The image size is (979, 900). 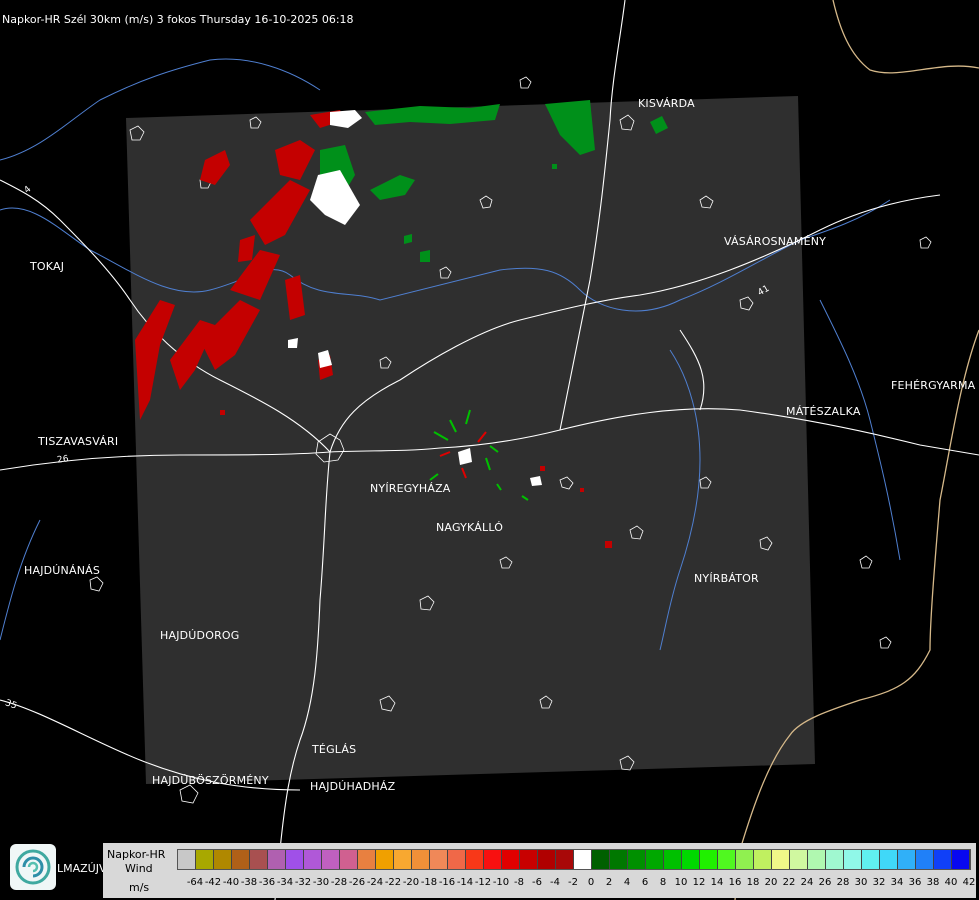 I want to click on legend-tick-label: 12, so click(x=699, y=882).